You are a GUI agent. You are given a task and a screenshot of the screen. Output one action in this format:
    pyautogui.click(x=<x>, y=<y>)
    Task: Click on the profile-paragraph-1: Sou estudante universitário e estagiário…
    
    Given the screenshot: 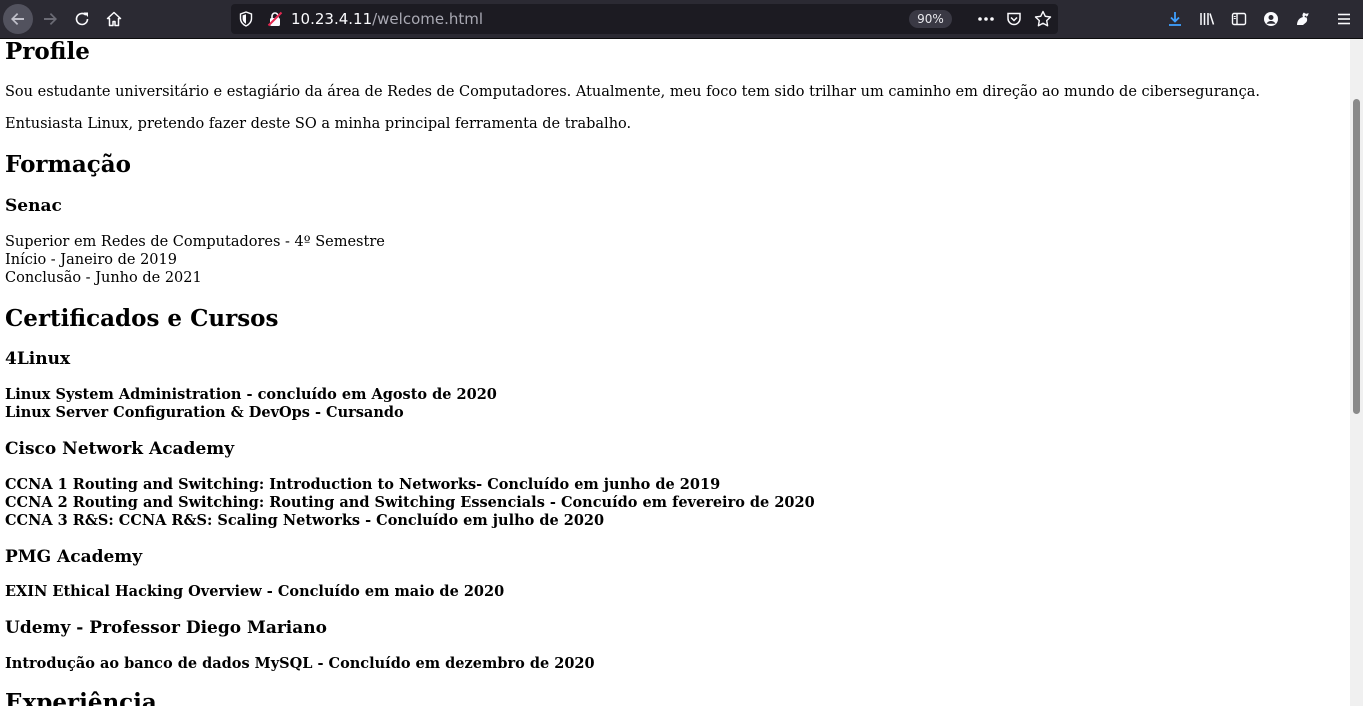 What is the action you would take?
    pyautogui.click(x=633, y=92)
    